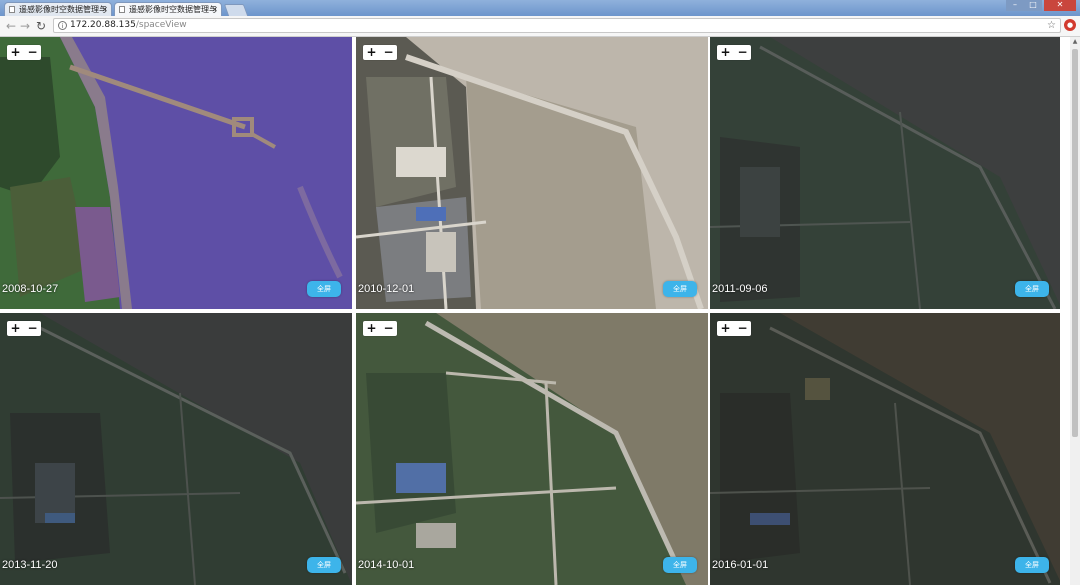 The width and height of the screenshot is (1080, 585). Describe the element at coordinates (62, 25) in the screenshot. I see `info-icon: i` at that location.